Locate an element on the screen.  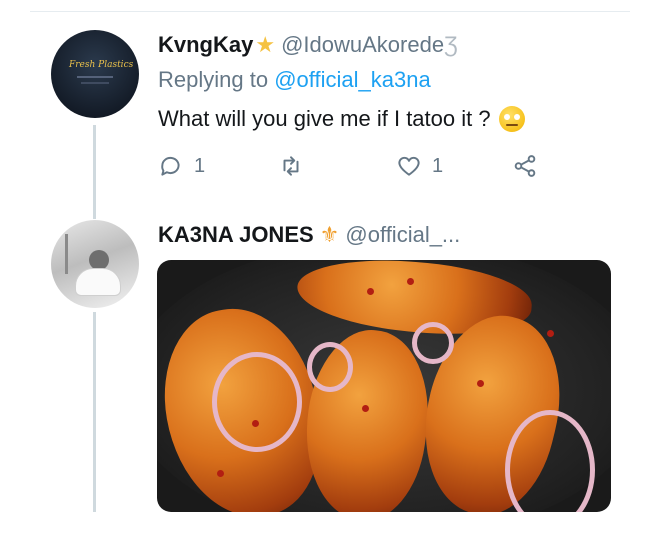
heart-icon is located at coordinates (409, 166).